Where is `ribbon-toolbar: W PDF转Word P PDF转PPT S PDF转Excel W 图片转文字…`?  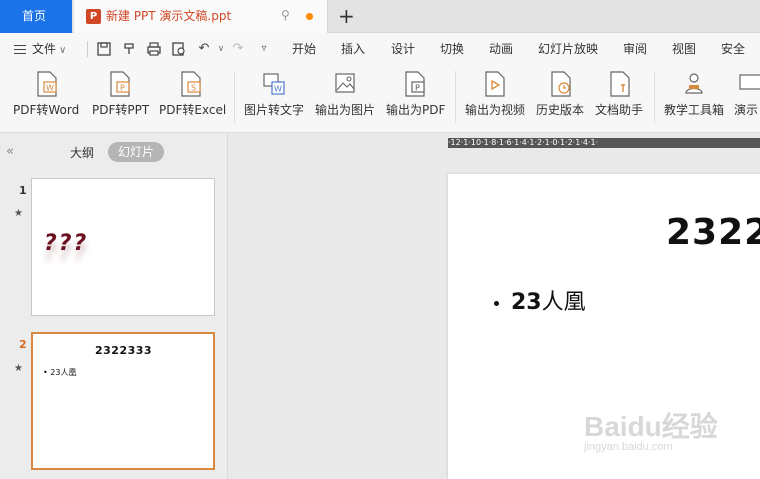
ribbon-toolbar: W PDF转Word P PDF转PPT S PDF转Excel W 图片转文字… is located at coordinates (380, 99).